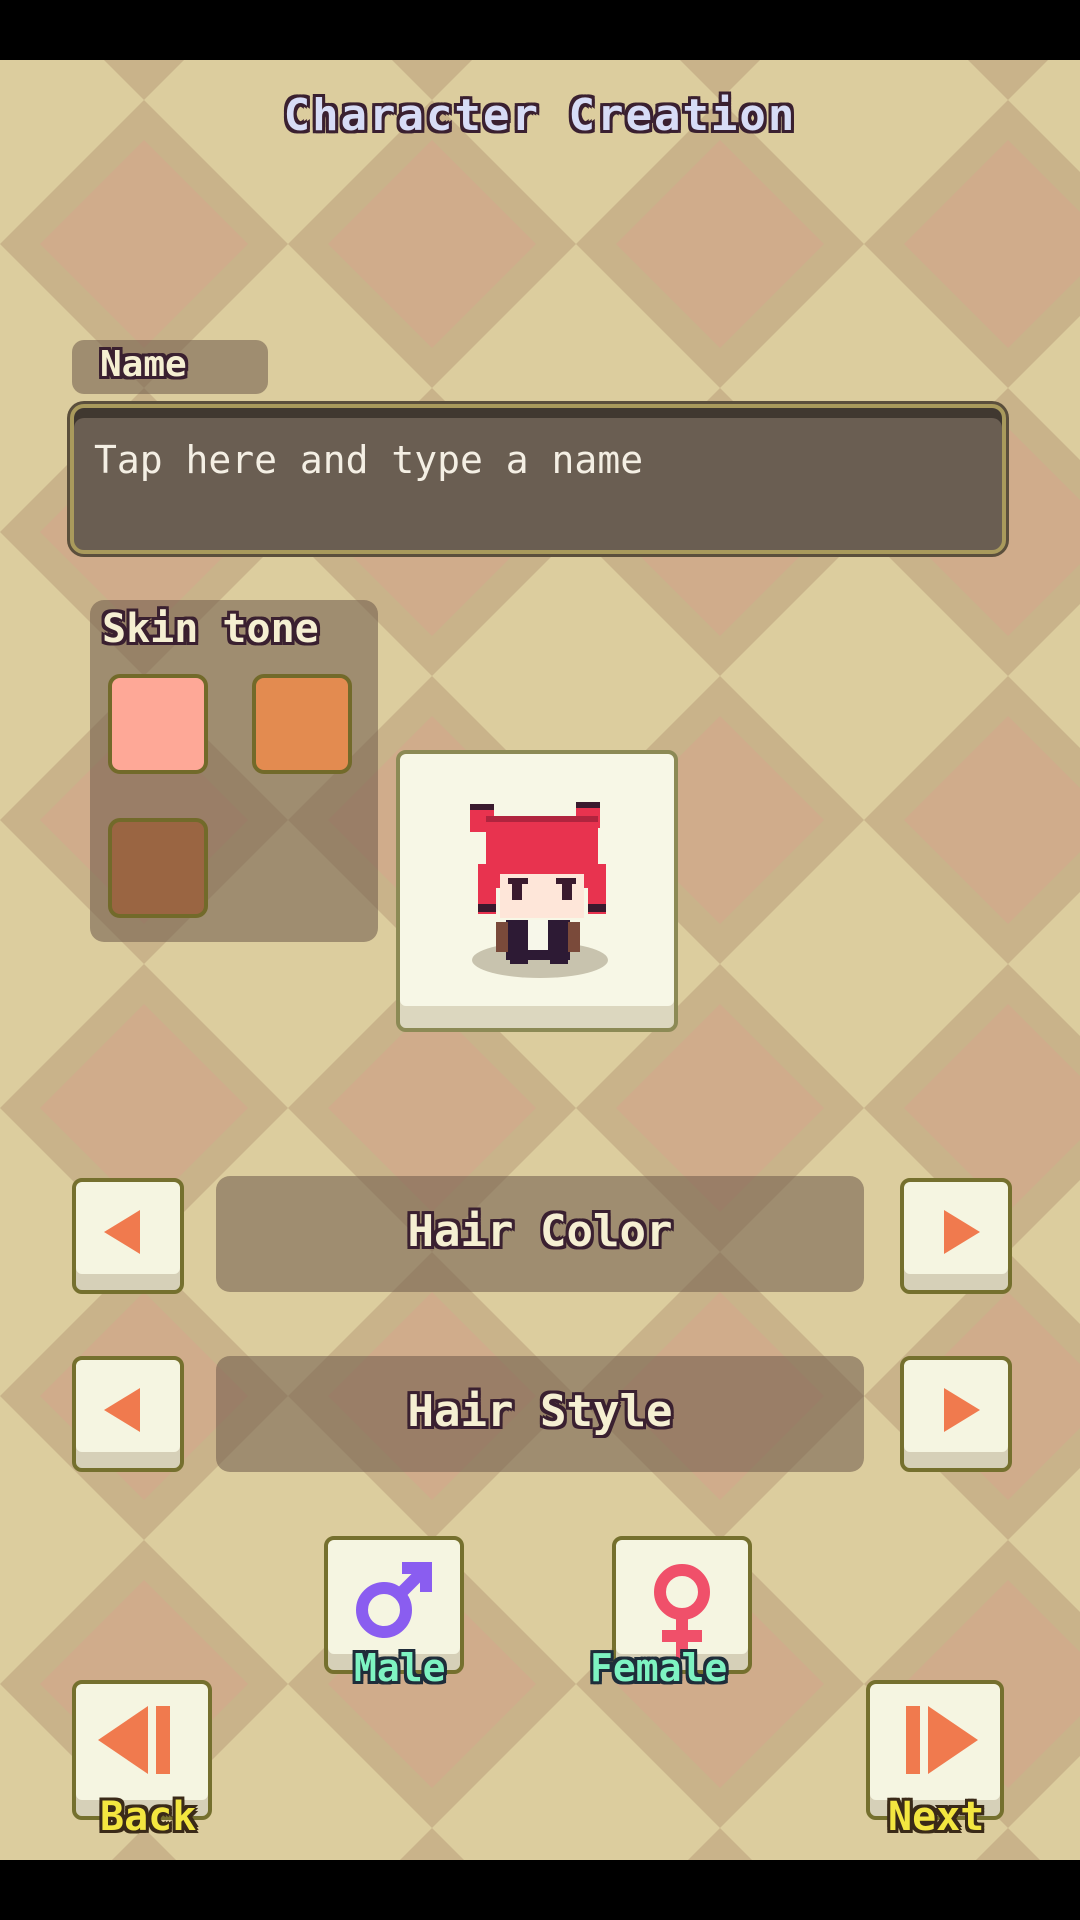 This screenshot has width=1080, height=1920. Describe the element at coordinates (540, 115) in the screenshot. I see `screen-title: Character Creation` at that location.